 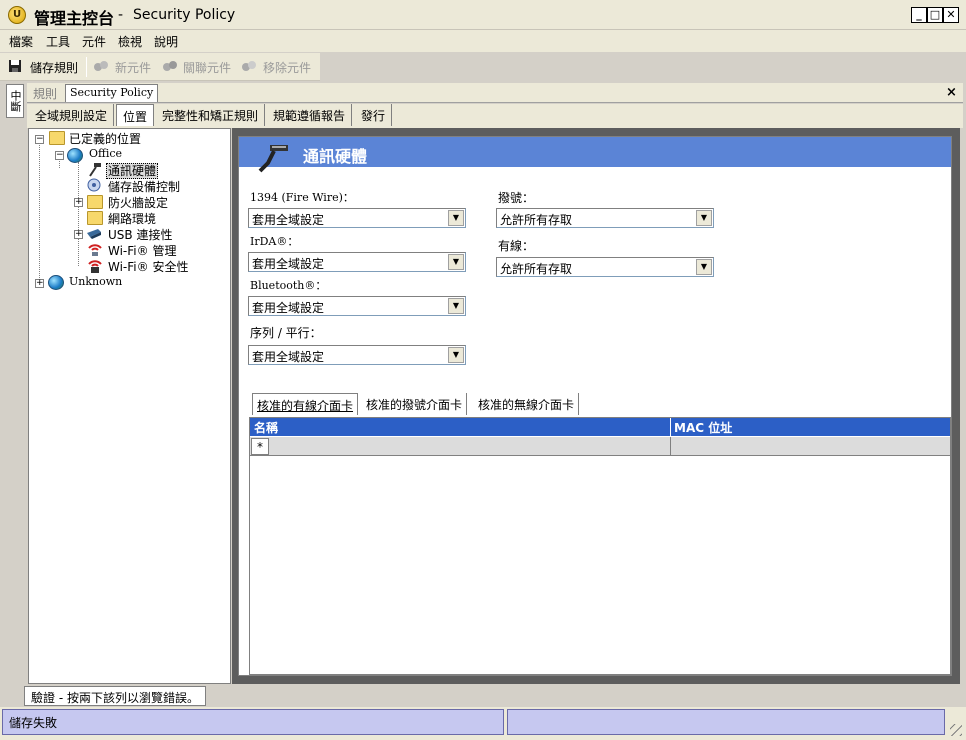 What do you see at coordinates (132, 218) in the screenshot?
I see `tree-item-network-env: 網路環境` at bounding box center [132, 218].